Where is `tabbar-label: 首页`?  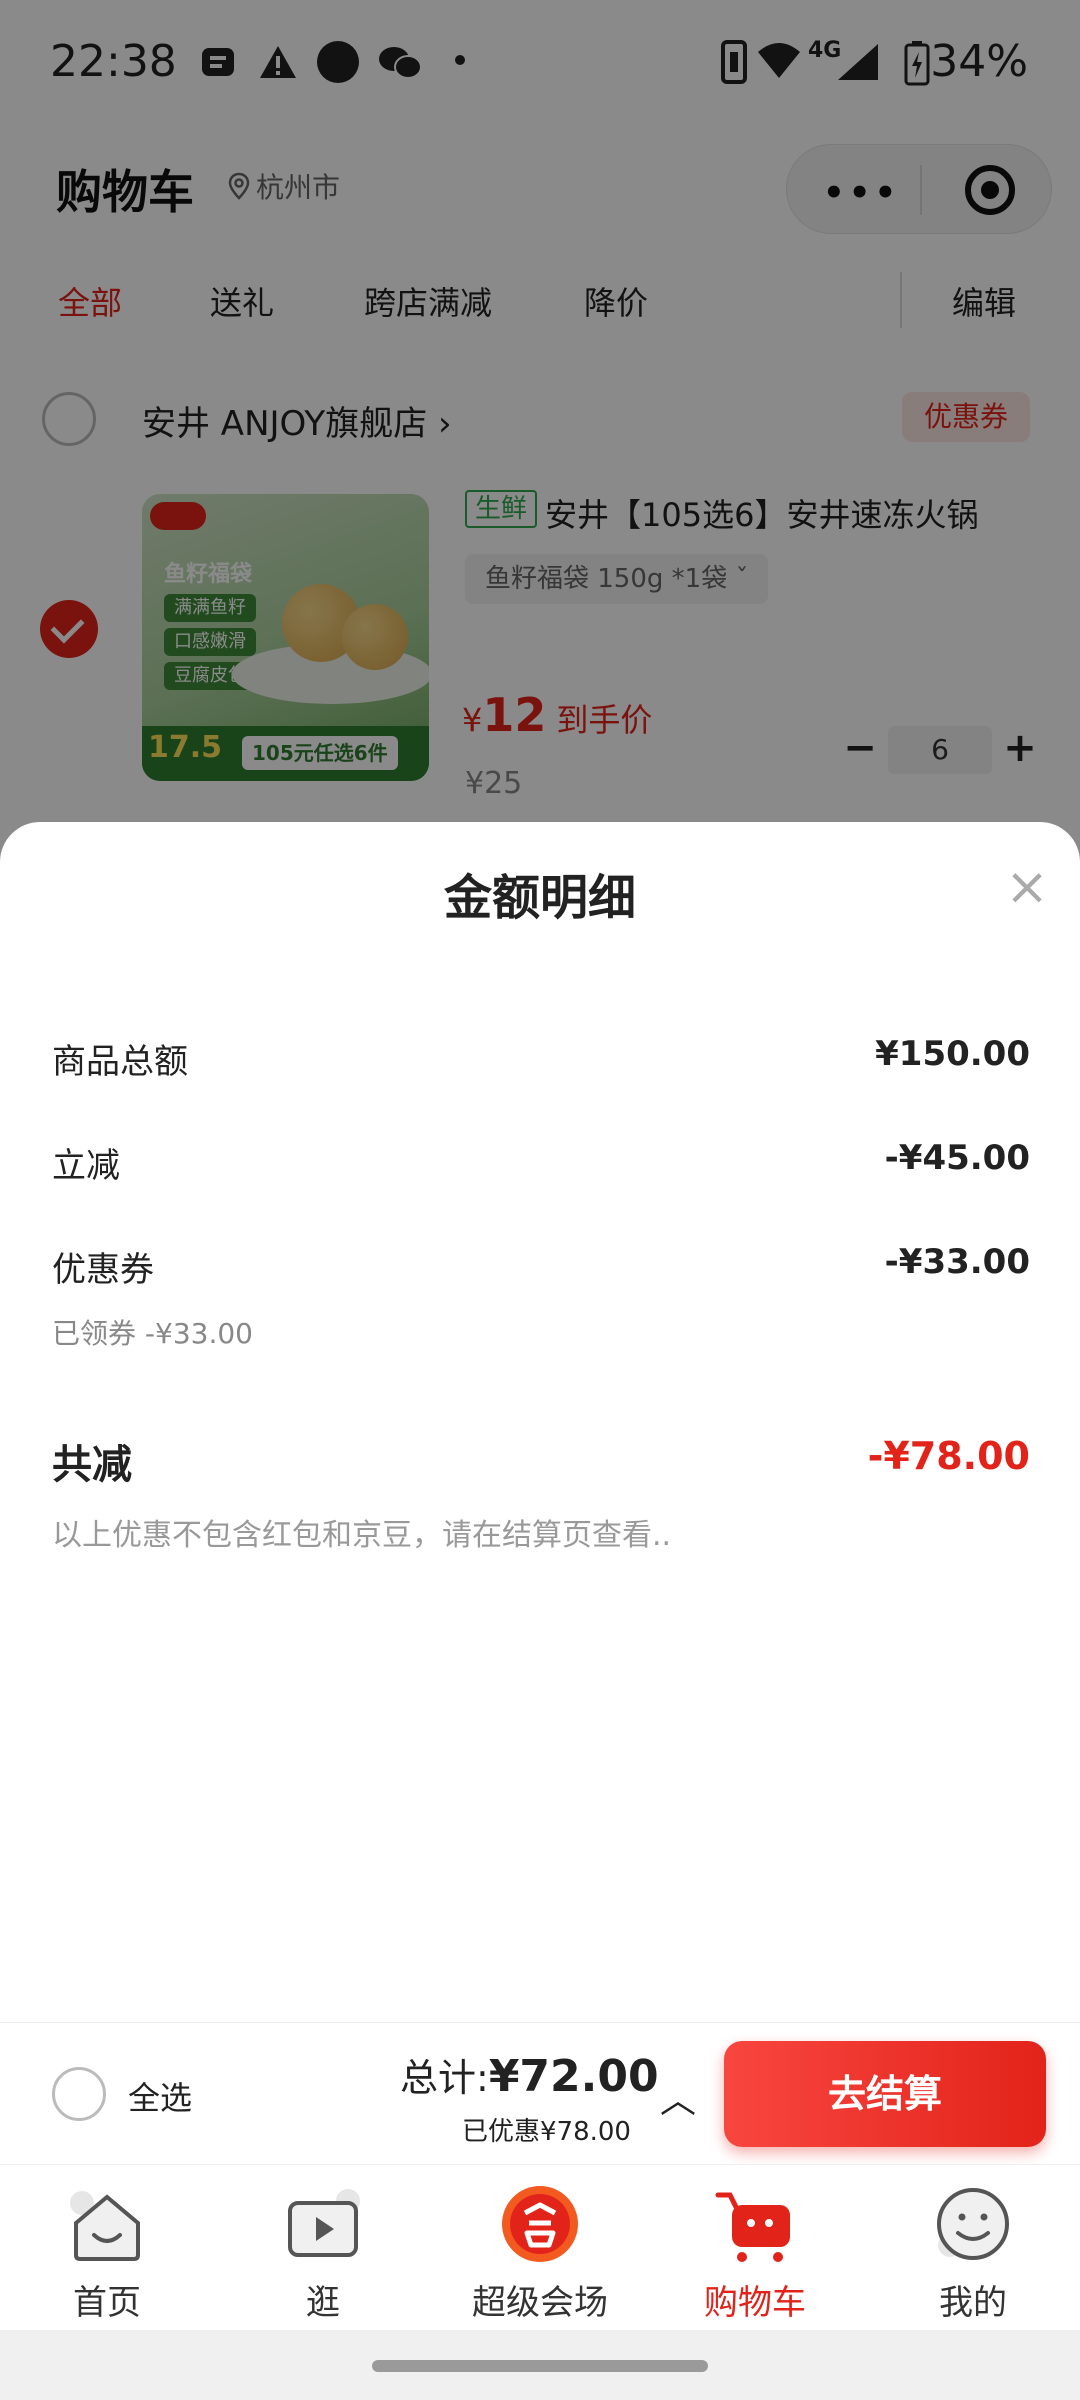
tabbar-label: 首页 is located at coordinates (107, 2303).